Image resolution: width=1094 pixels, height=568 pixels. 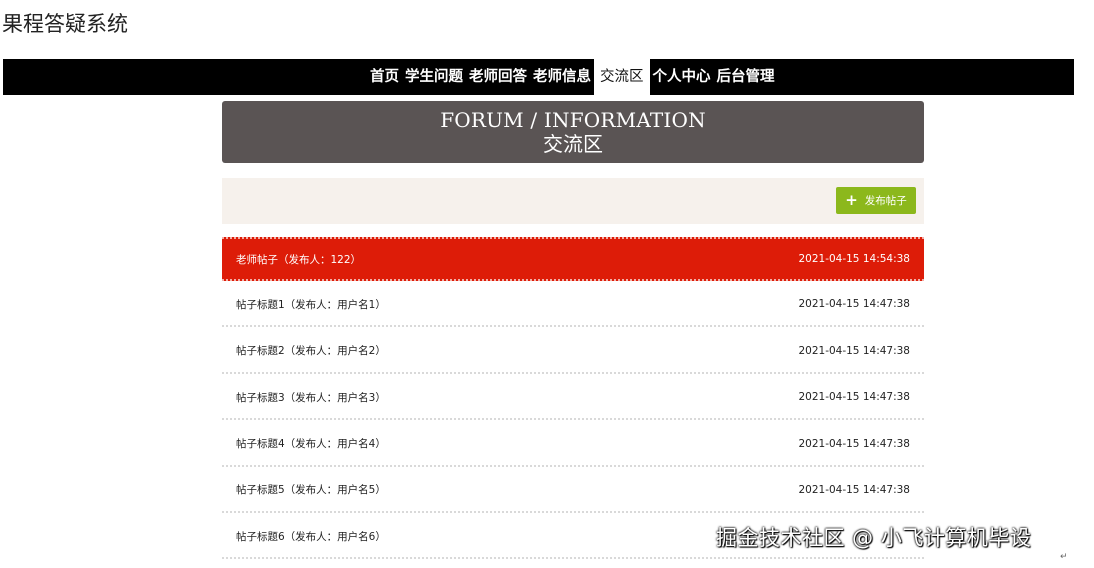 I want to click on post-title: 帖子标题5（发布人：用户名5）, so click(x=311, y=489).